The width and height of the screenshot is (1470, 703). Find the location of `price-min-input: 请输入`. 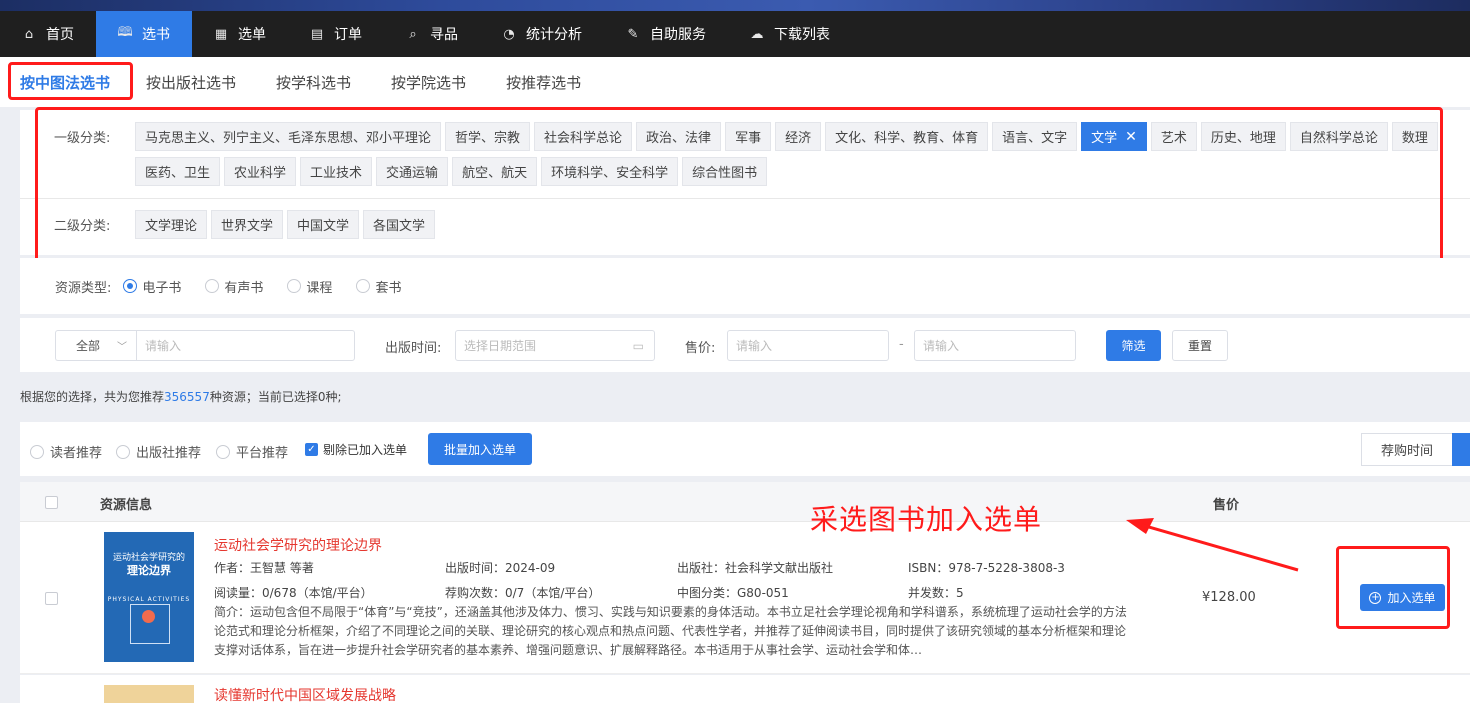

price-min-input: 请输入 is located at coordinates (808, 345).